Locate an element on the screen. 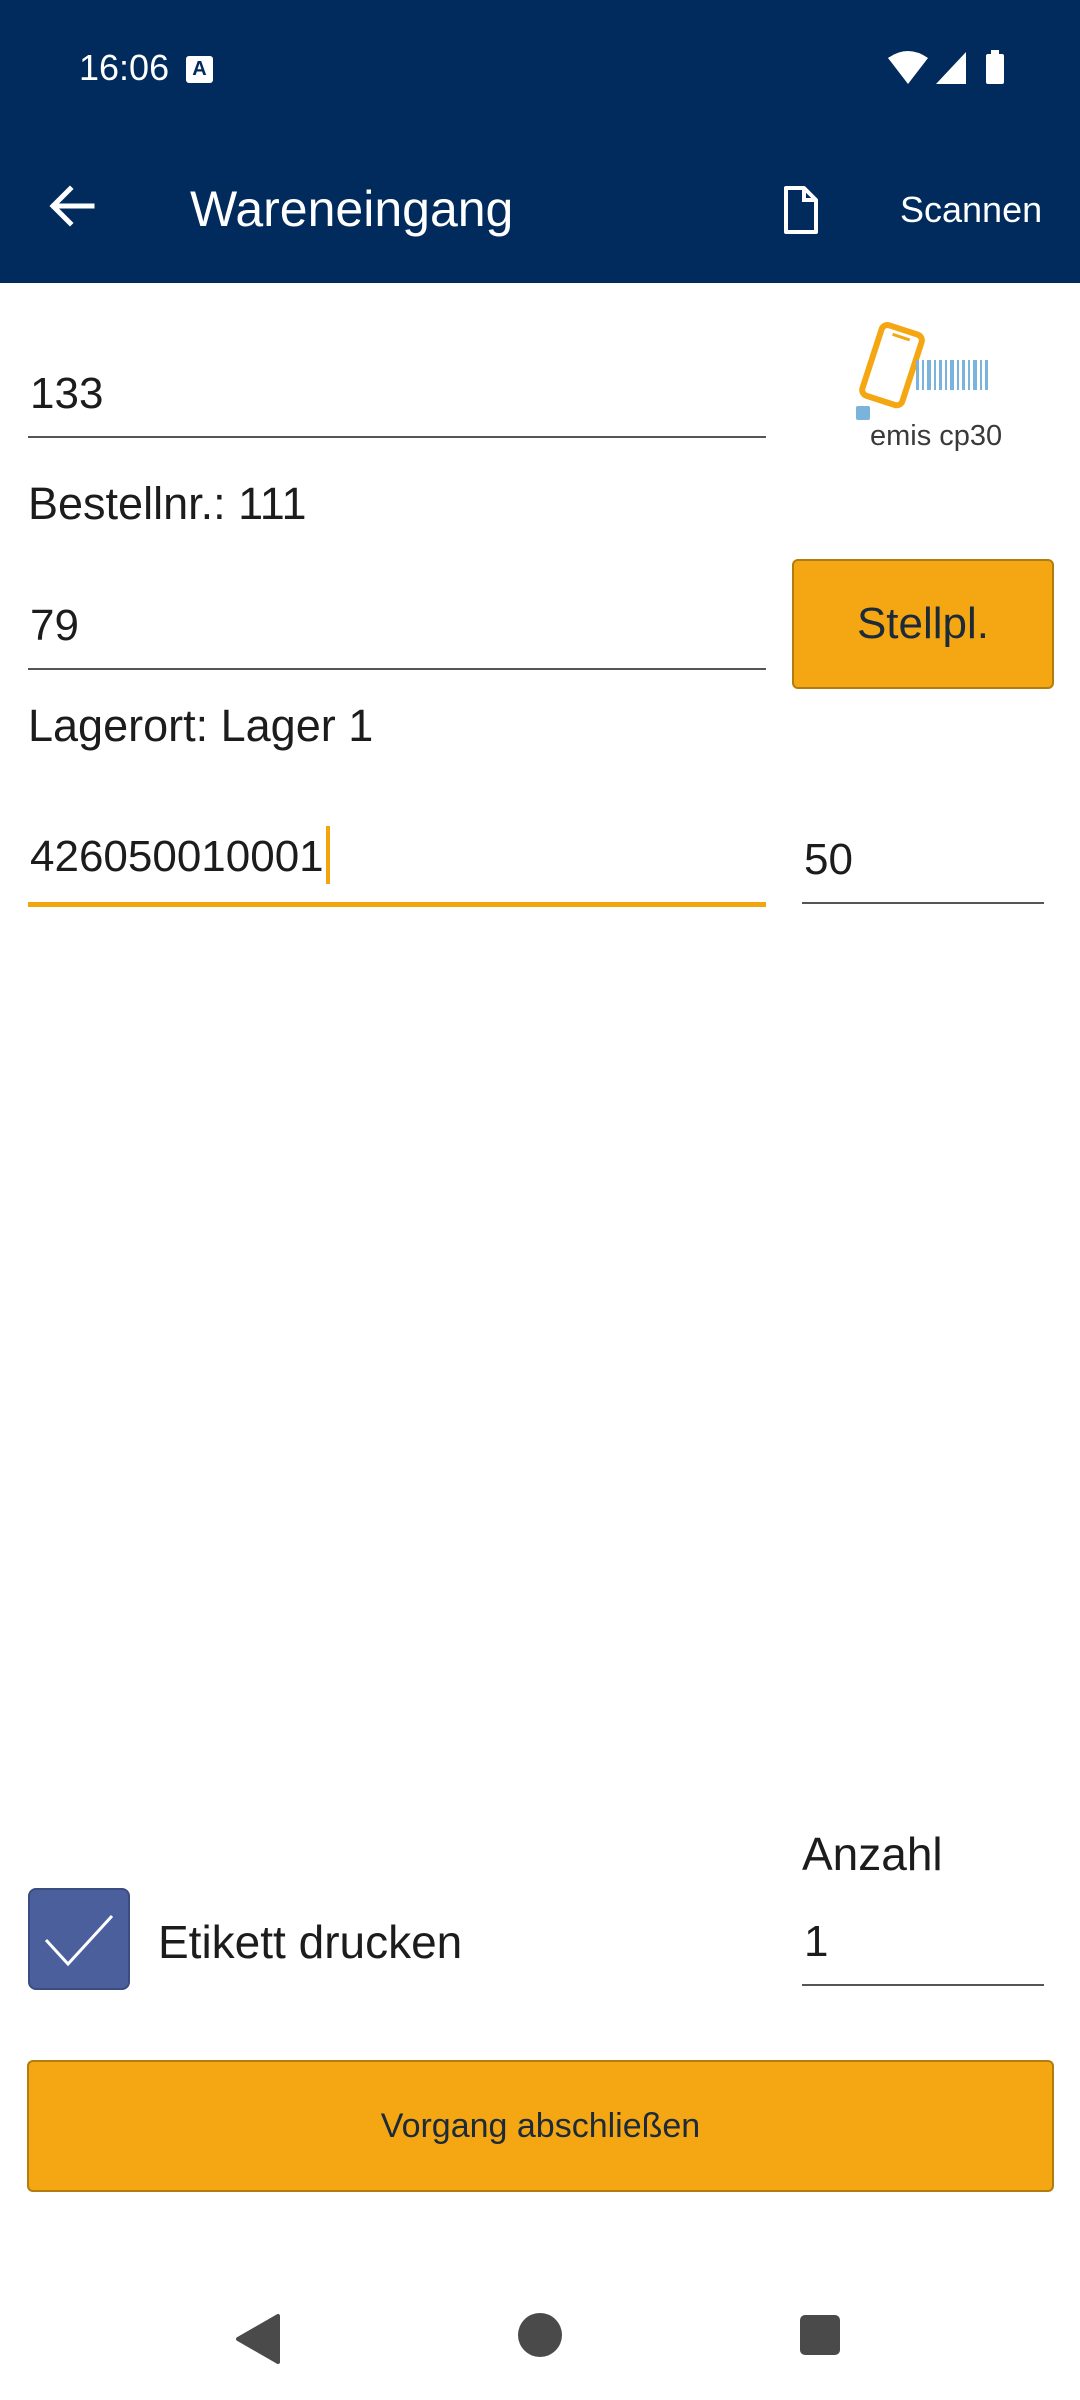  page-title: Wareneingang is located at coordinates (352, 209).